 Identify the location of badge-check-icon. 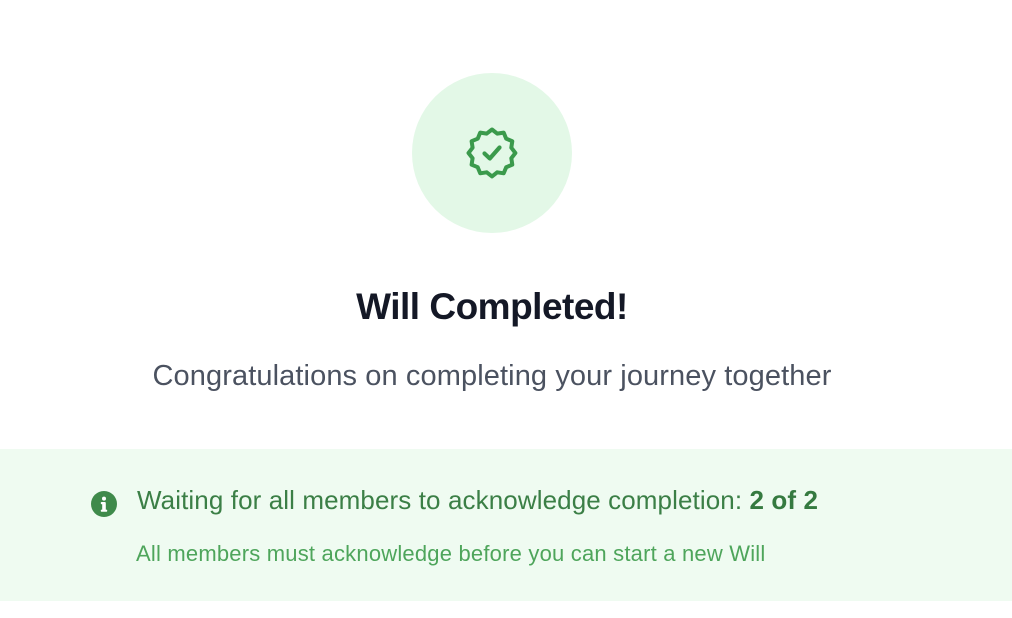
(492, 153).